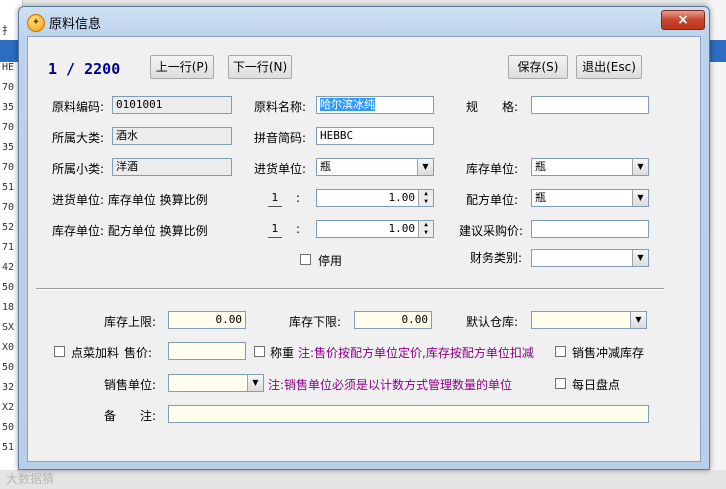 The height and width of the screenshot is (489, 726). What do you see at coordinates (330, 261) in the screenshot?
I see `disabled-label: 停用` at bounding box center [330, 261].